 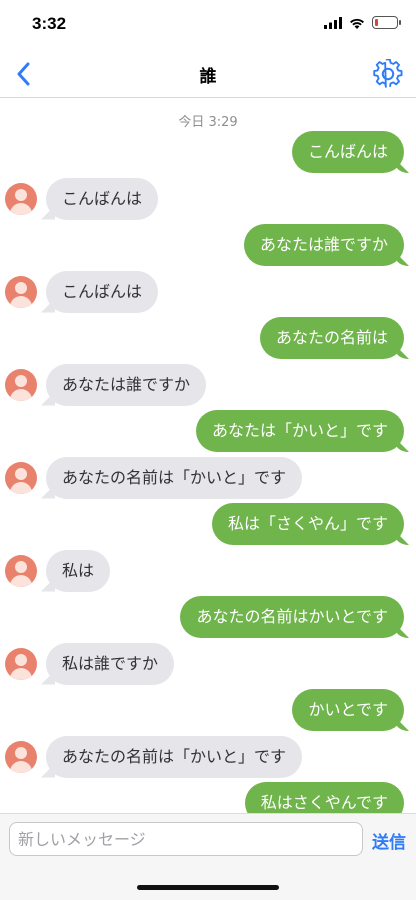 What do you see at coordinates (208, 339) in the screenshot?
I see `message-row: あなたの名前は` at bounding box center [208, 339].